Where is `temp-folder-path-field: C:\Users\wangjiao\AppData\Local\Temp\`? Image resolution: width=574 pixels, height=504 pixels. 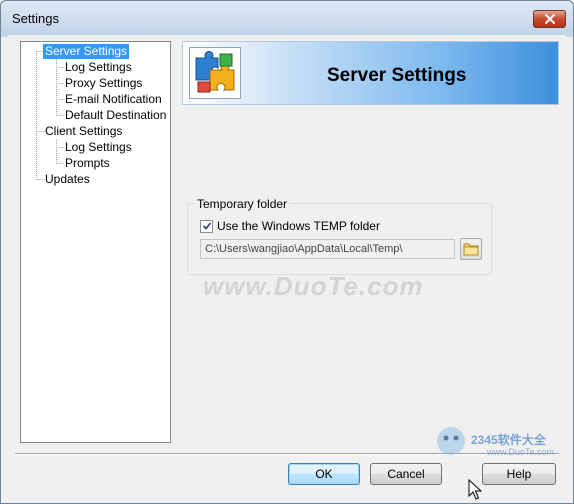
temp-folder-path-field: C:\Users\wangjiao\AppData\Local\Temp\ is located at coordinates (327, 249).